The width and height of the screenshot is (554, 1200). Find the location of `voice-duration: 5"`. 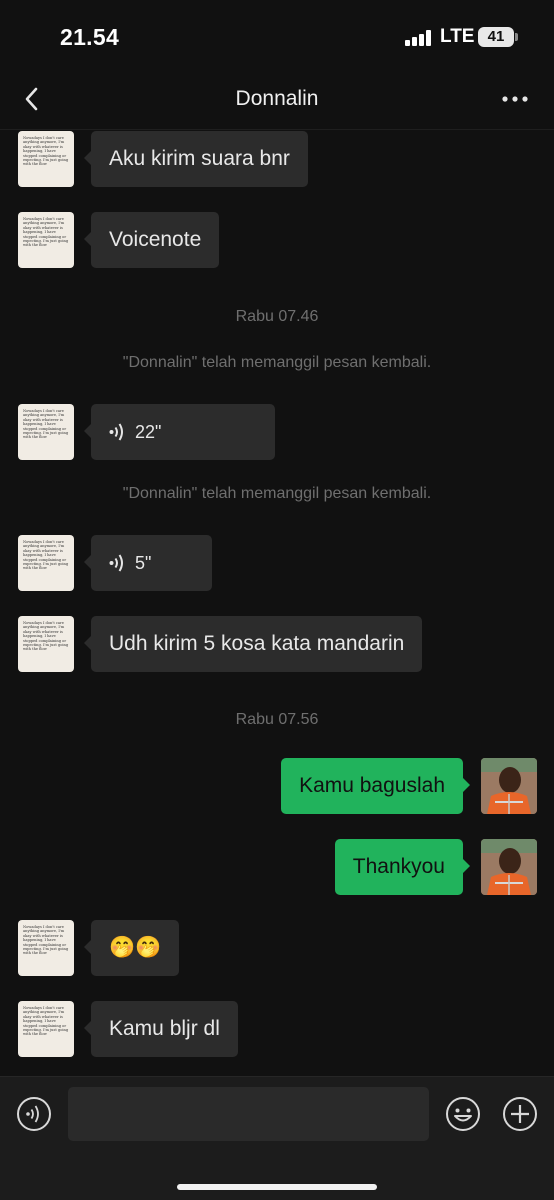

voice-duration: 5" is located at coordinates (143, 563).